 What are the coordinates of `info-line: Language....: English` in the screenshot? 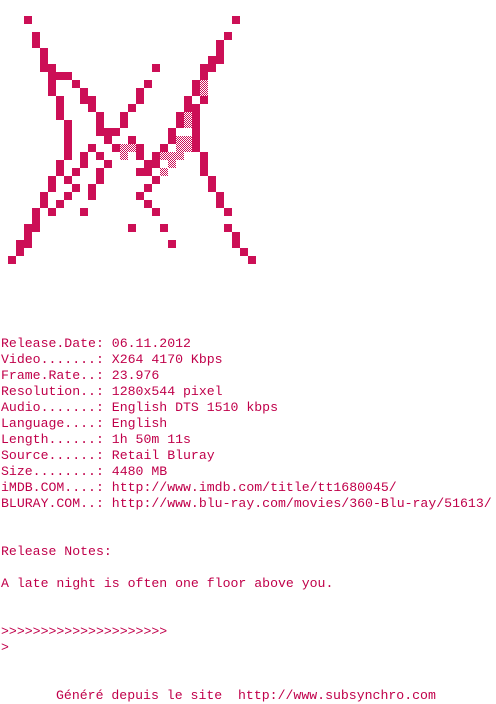 It's located at (84, 424).